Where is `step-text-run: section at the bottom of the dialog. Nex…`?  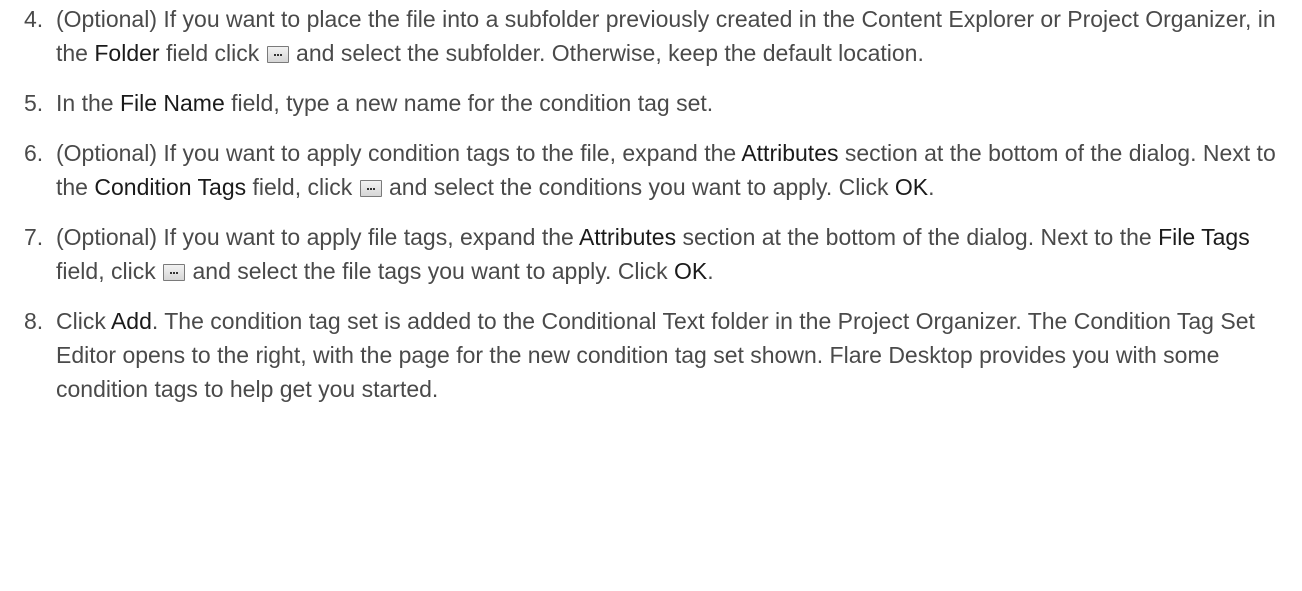
step-text-run: section at the bottom of the dialog. Nex… is located at coordinates (917, 237).